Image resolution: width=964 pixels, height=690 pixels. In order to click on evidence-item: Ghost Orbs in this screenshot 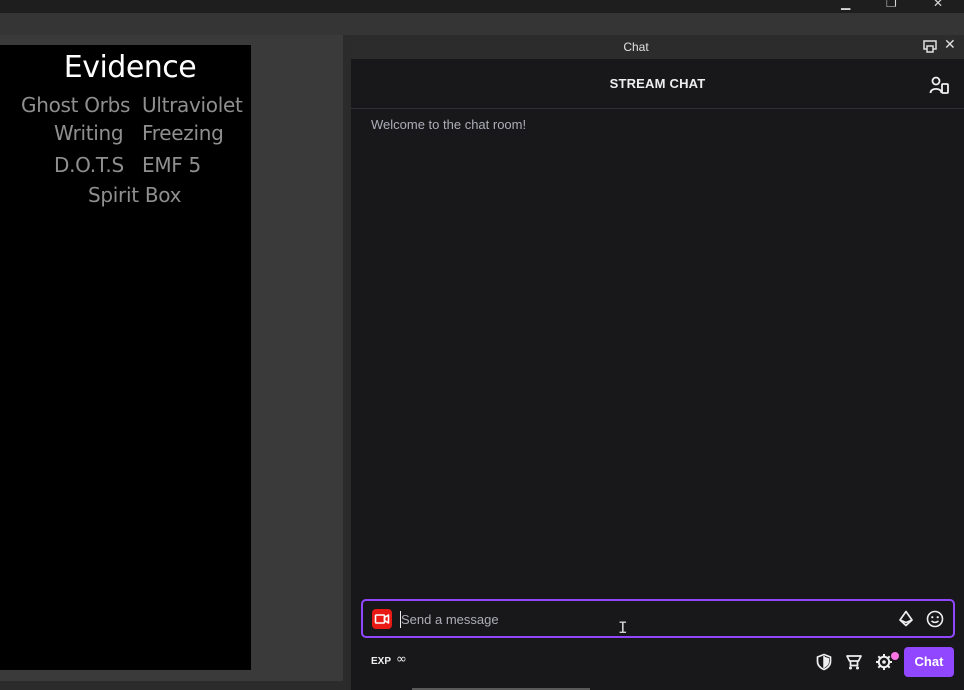, I will do `click(76, 105)`.